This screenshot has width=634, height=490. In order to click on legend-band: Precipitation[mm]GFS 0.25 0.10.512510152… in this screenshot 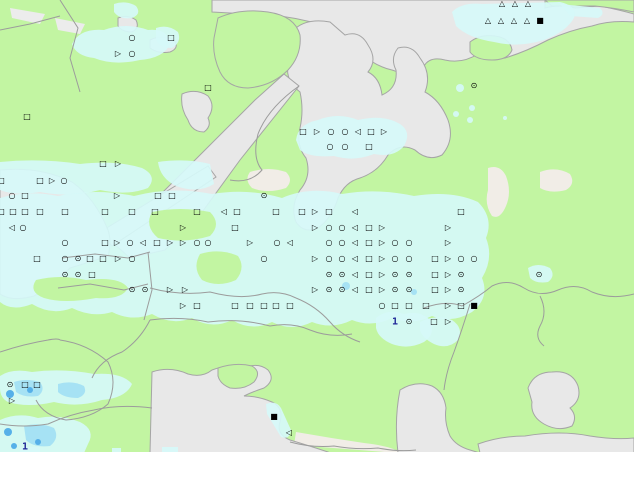, I will do `click(317, 471)`.